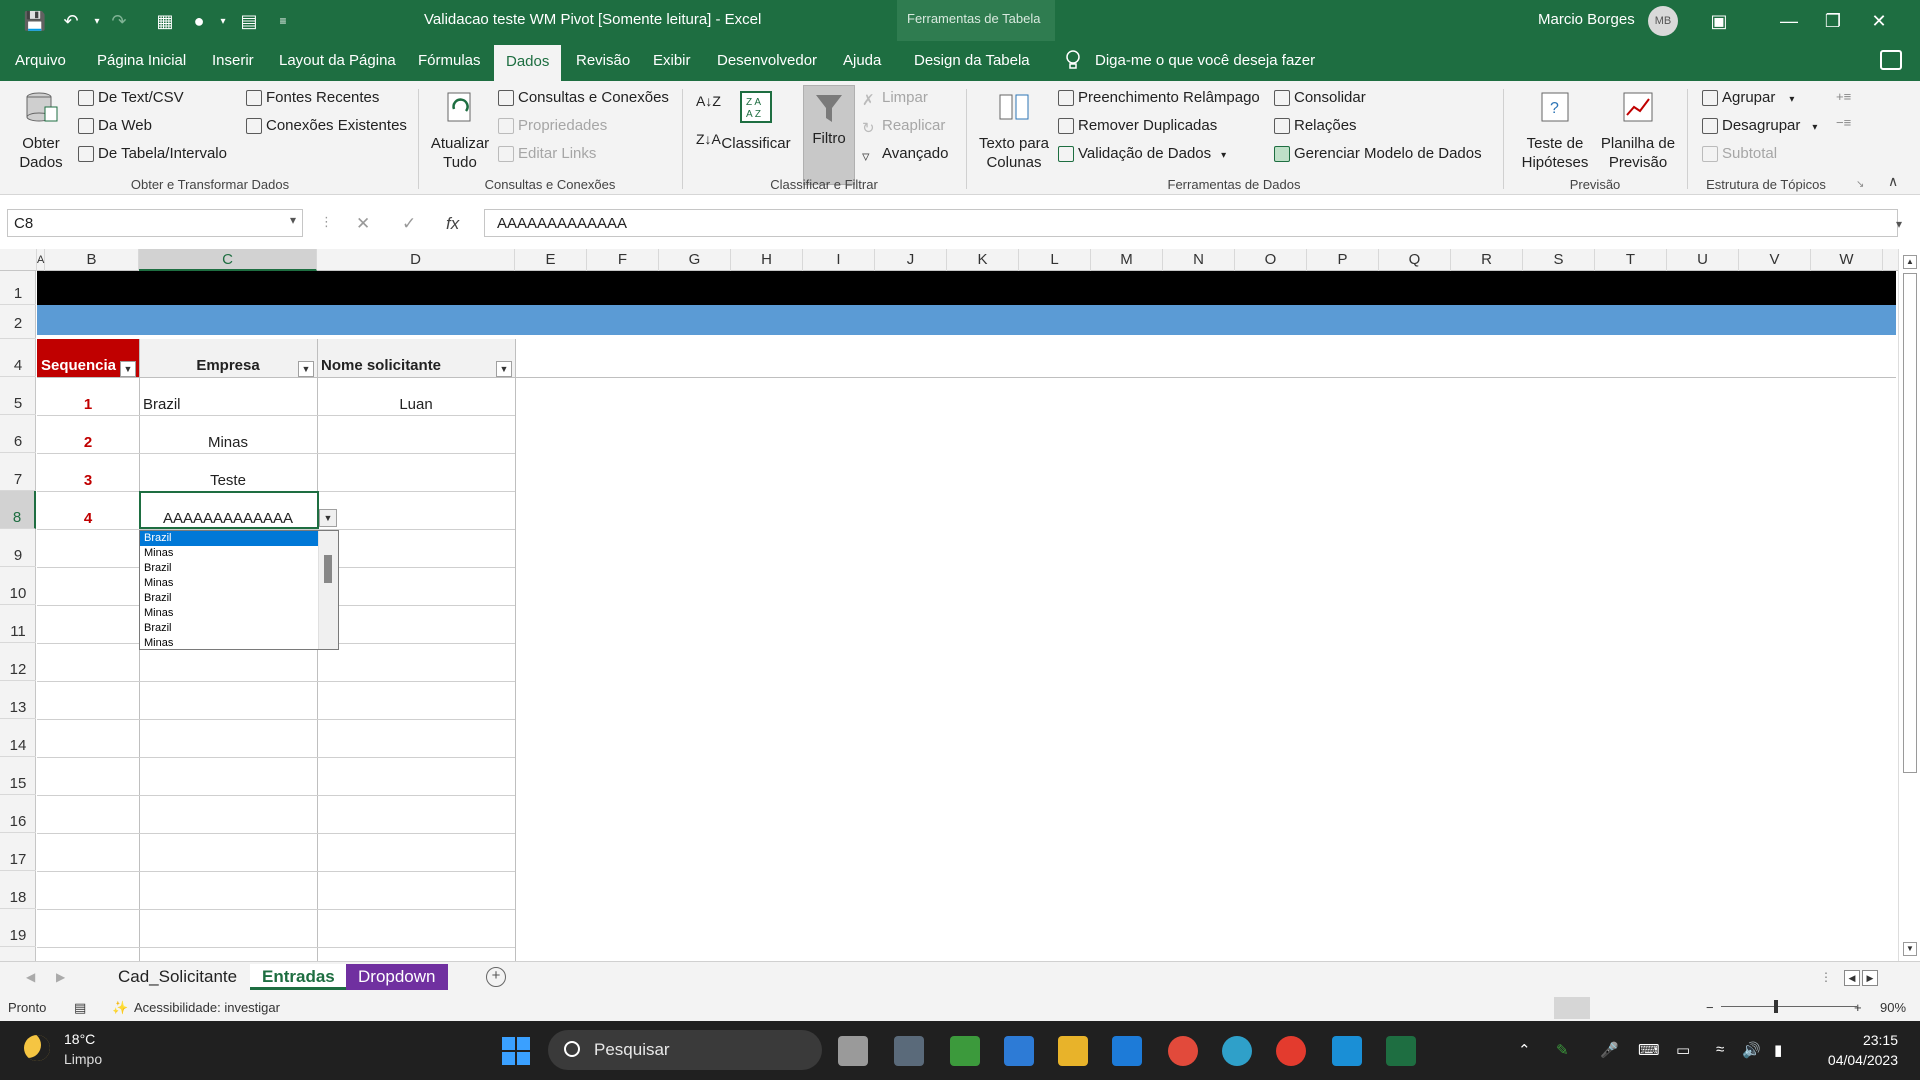  Describe the element at coordinates (416, 260) in the screenshot. I see `column-header-d: D` at that location.